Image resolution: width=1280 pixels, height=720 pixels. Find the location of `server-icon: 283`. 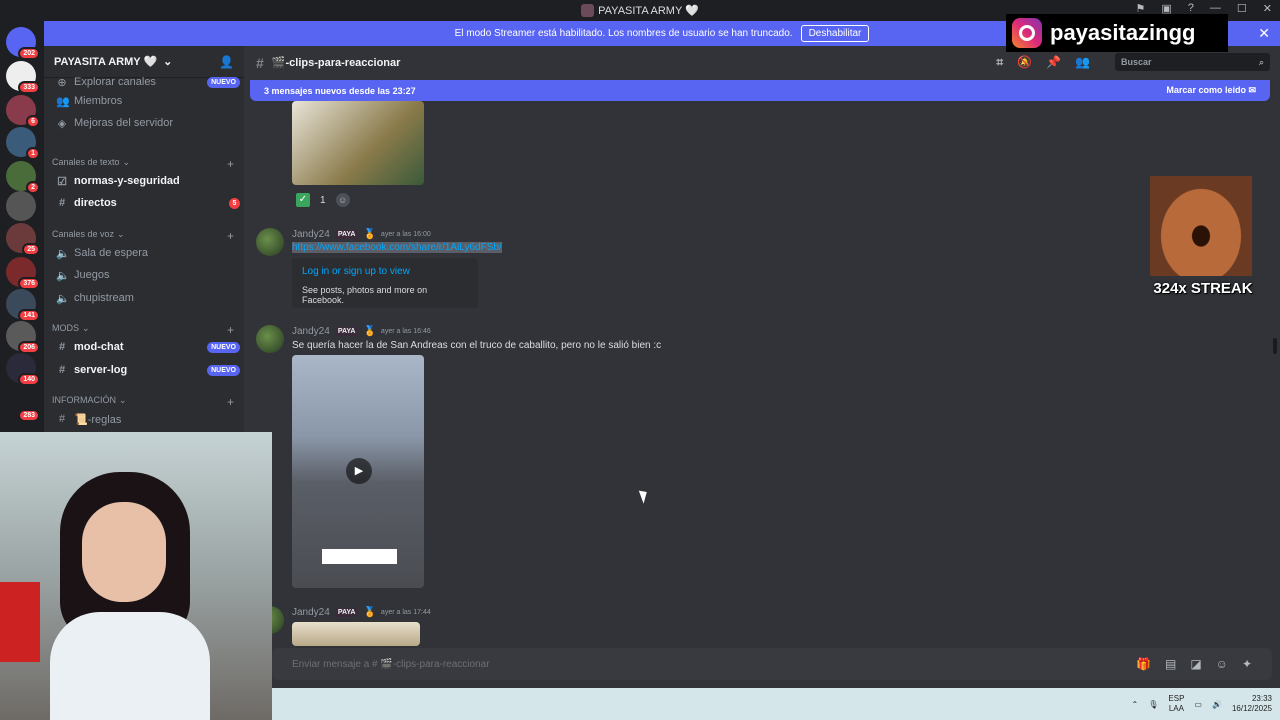

server-icon: 283 is located at coordinates (23, 405).